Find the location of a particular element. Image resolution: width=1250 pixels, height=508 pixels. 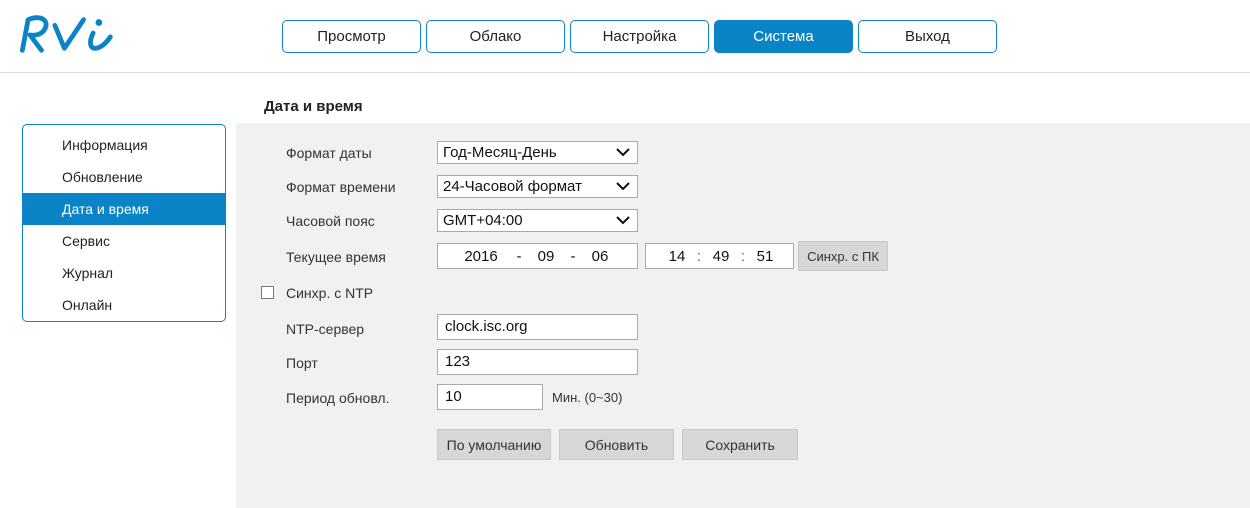

ntp-sync-checkbox is located at coordinates (267, 292).